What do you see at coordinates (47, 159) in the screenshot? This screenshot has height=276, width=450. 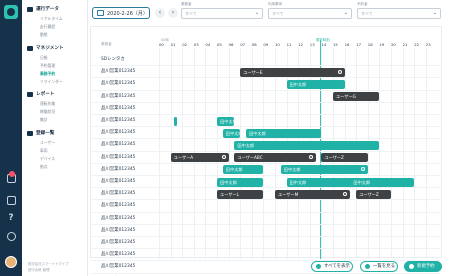 I see `nav-item: デバイス` at bounding box center [47, 159].